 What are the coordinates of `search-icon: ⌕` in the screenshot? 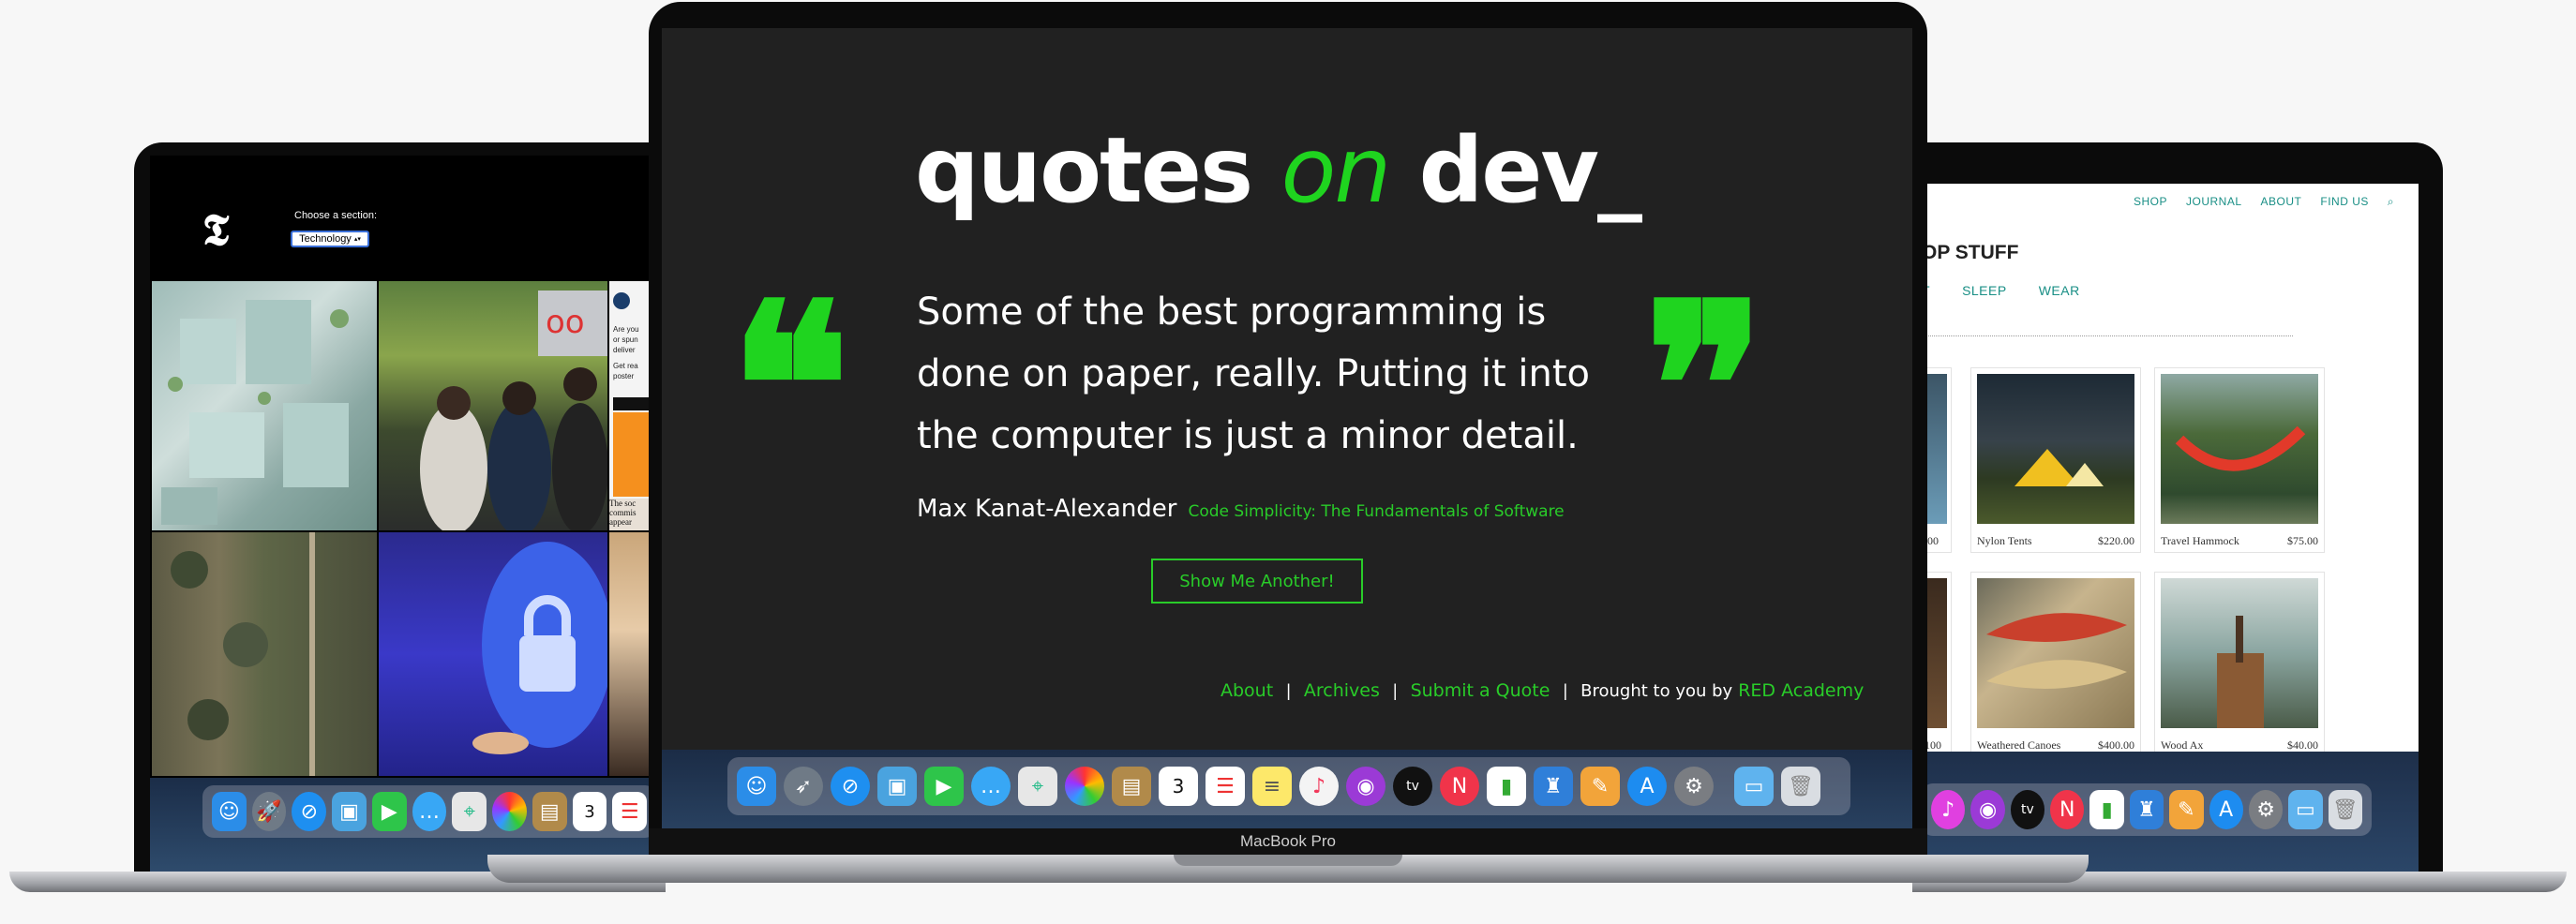 It's located at (2391, 202).